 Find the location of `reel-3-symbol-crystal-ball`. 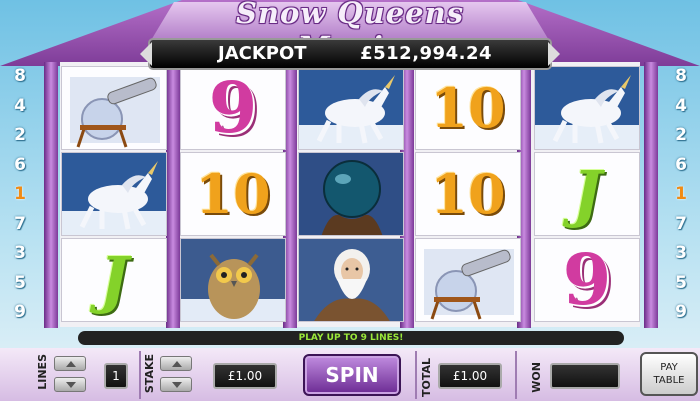

reel-3-symbol-crystal-ball is located at coordinates (351, 194).